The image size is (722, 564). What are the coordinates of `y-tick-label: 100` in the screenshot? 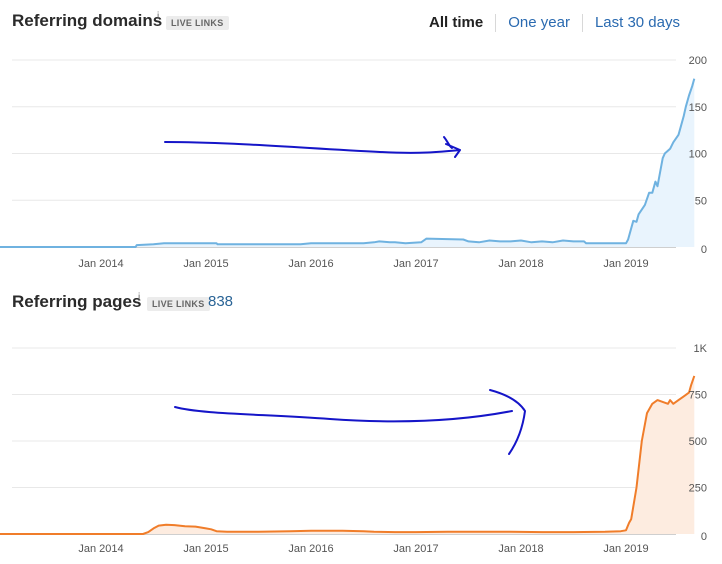 It's located at (698, 155).